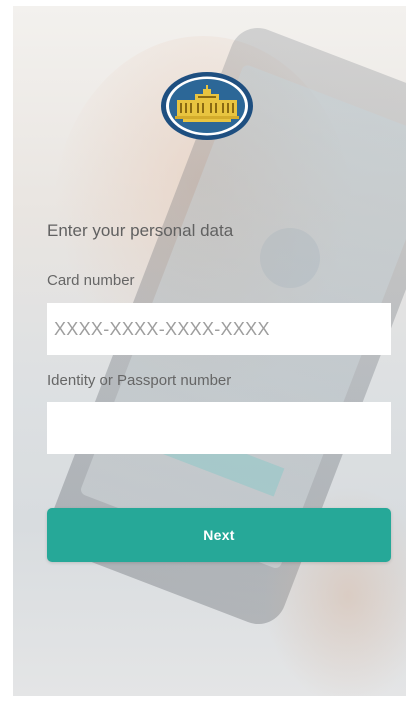  I want to click on next-button: Next, so click(219, 535).